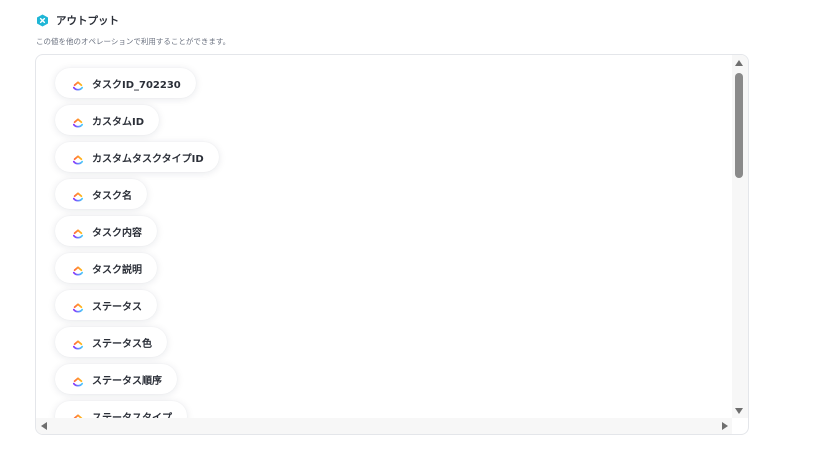 Image resolution: width=819 pixels, height=457 pixels. What do you see at coordinates (117, 233) in the screenshot?
I see `output-item-label: タスク内容` at bounding box center [117, 233].